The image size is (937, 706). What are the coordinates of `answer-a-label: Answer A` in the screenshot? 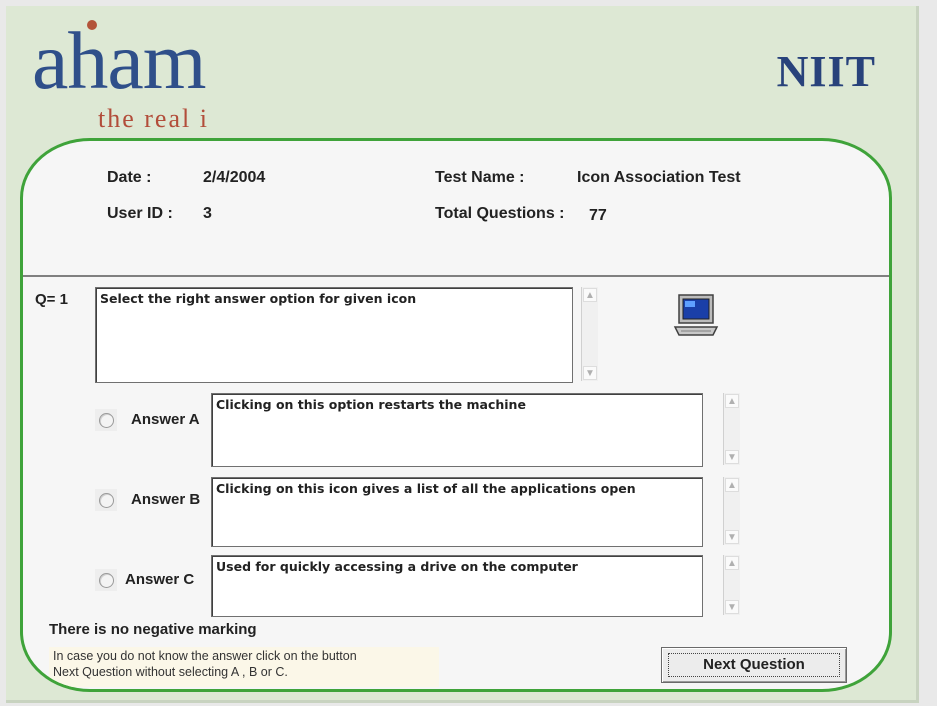 It's located at (165, 419).